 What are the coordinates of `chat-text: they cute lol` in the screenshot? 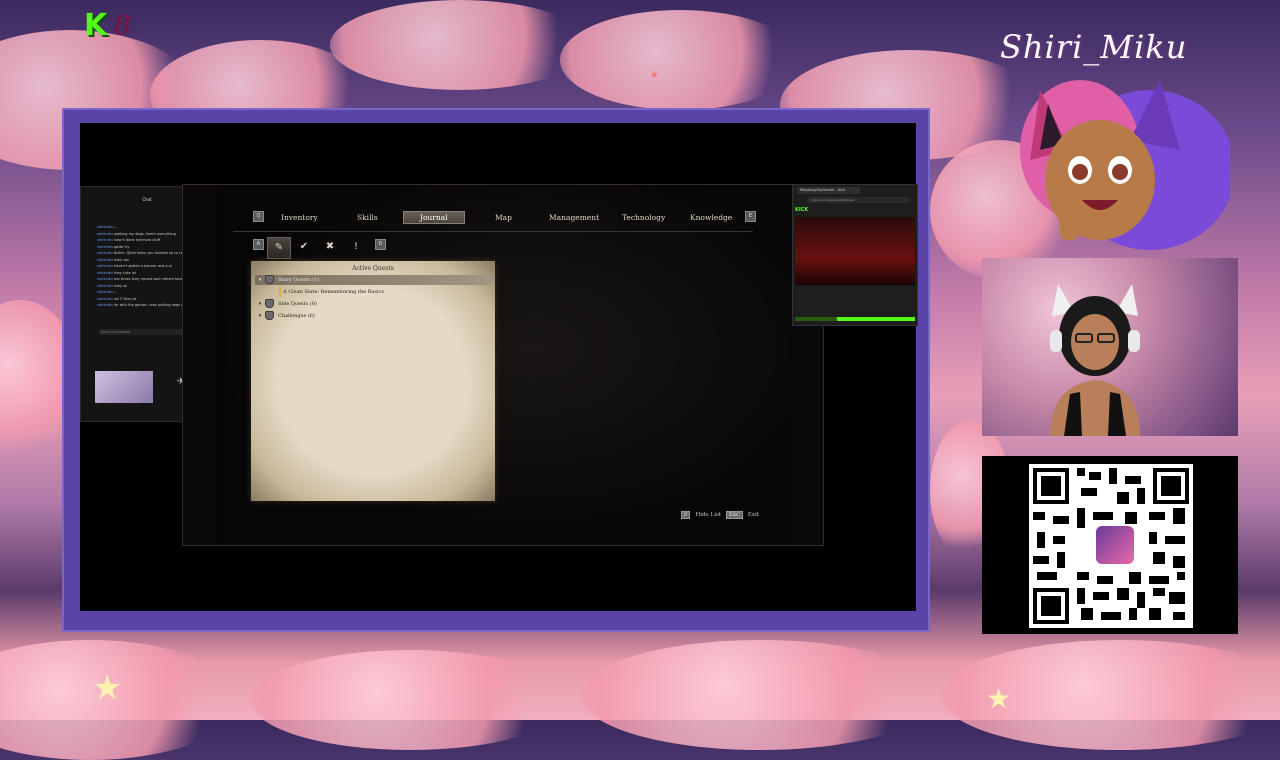 It's located at (125, 272).